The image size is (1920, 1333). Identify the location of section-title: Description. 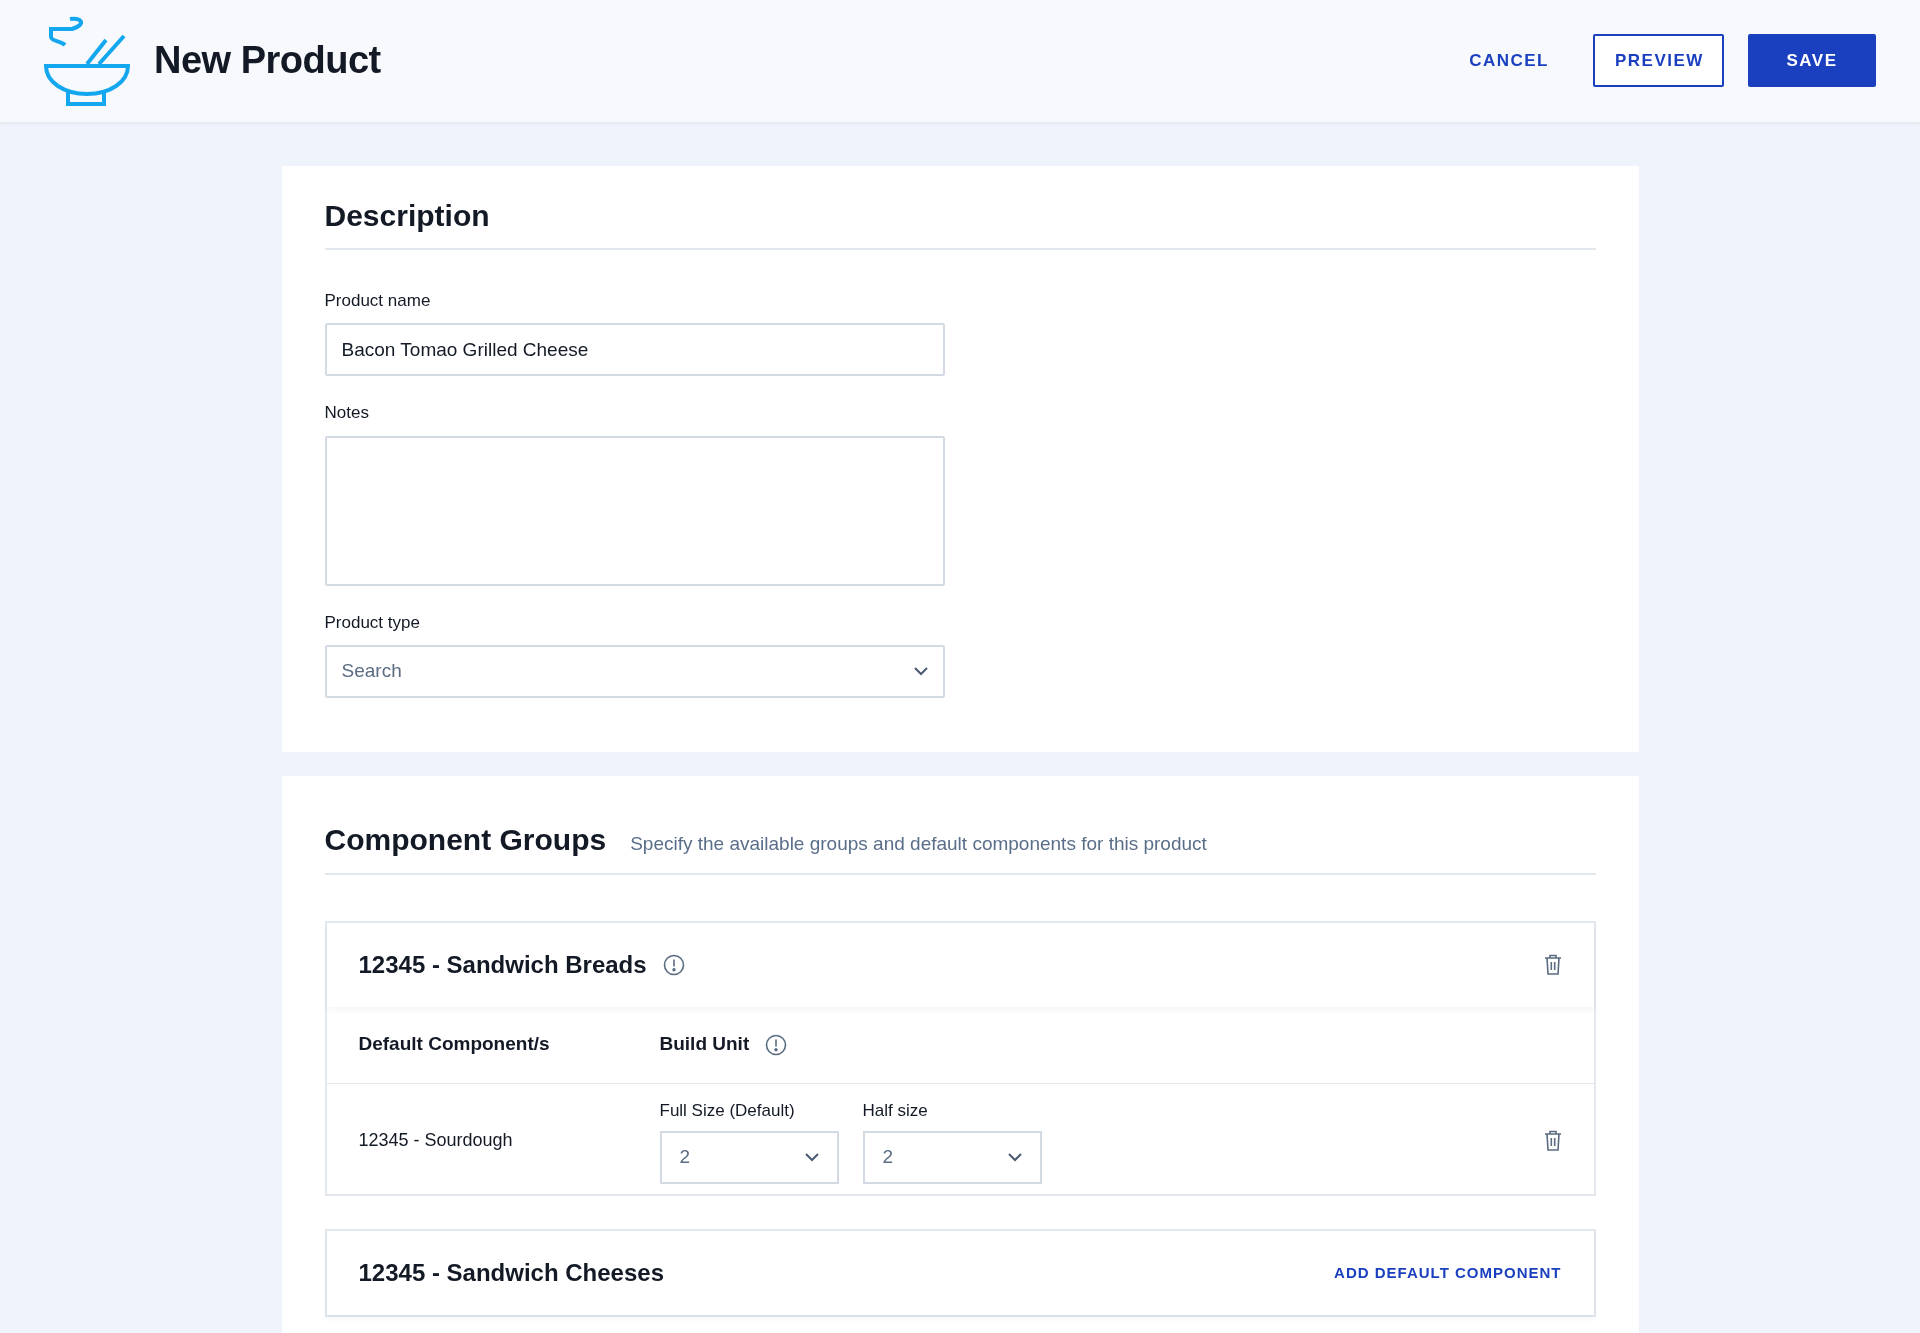
(407, 215).